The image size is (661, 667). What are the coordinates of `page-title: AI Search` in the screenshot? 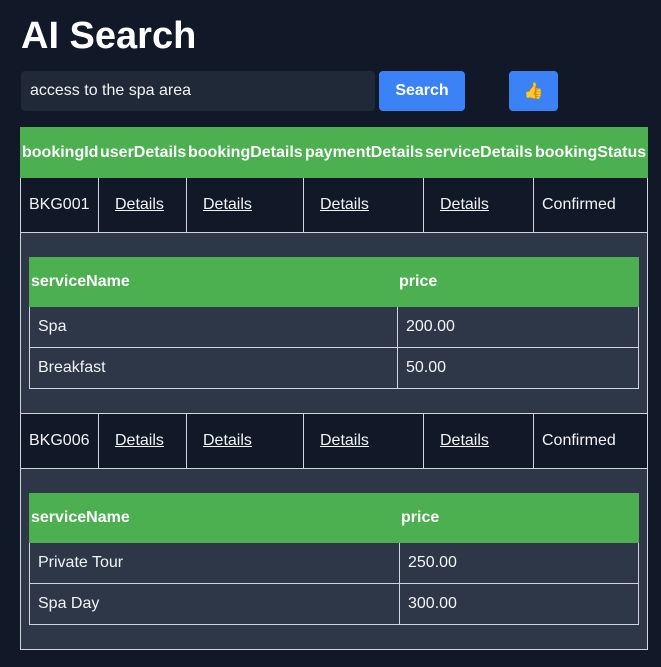 It's located at (109, 36).